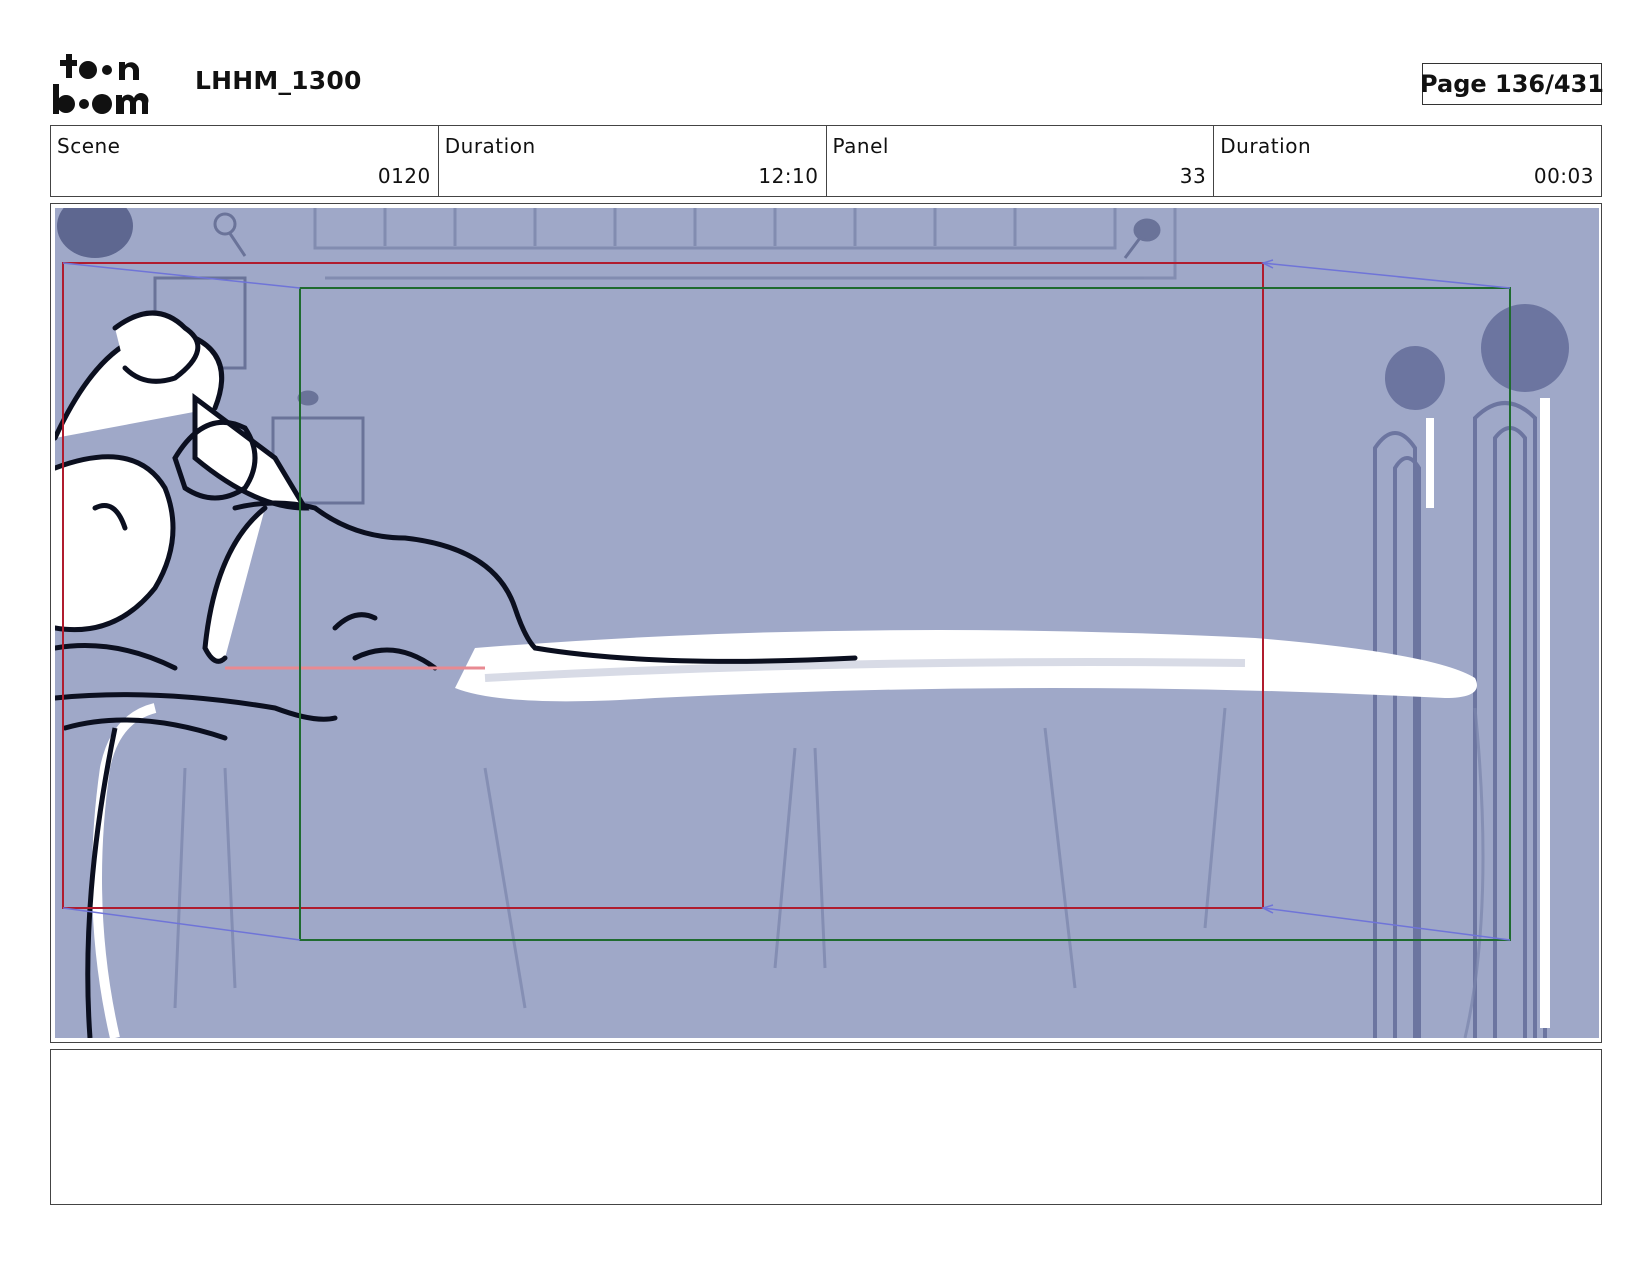 Image resolution: width=1650 pixels, height=1275 pixels. What do you see at coordinates (826, 1127) in the screenshot?
I see `panel-notes-area` at bounding box center [826, 1127].